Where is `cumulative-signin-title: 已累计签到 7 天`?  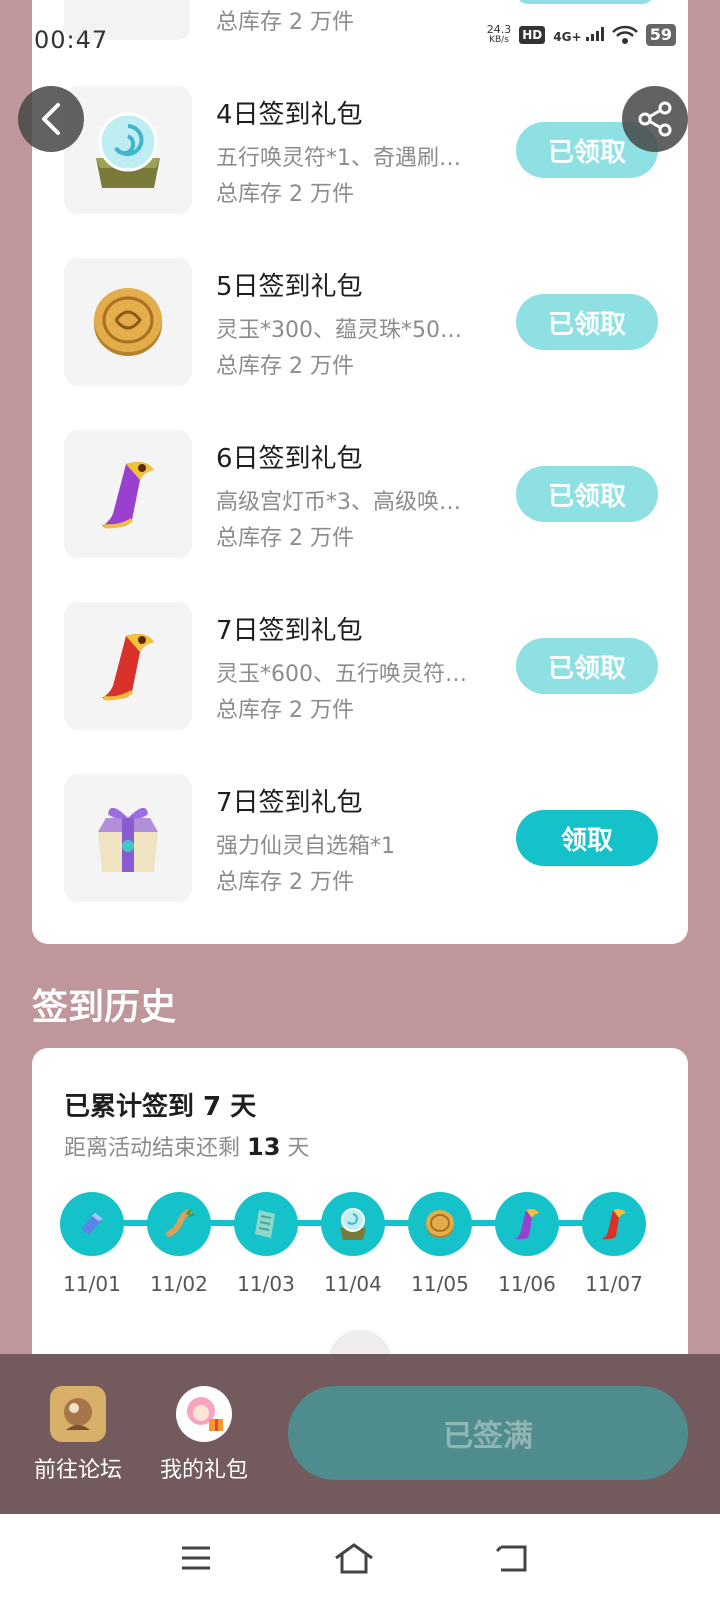
cumulative-signin-title: 已累计签到 7 天 is located at coordinates (160, 1107).